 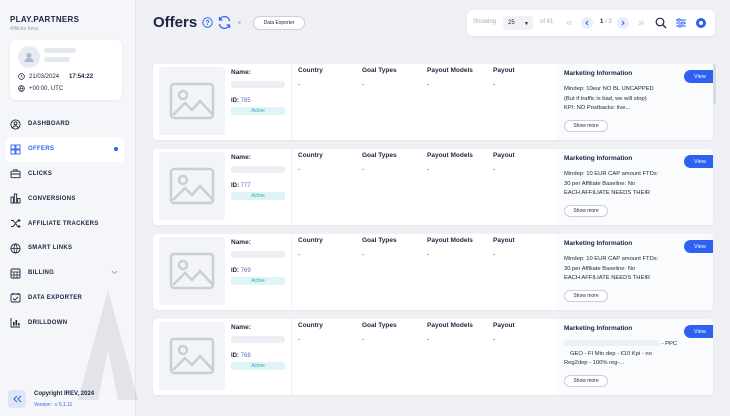 What do you see at coordinates (241, 271) in the screenshot?
I see `offer-id: ID: 769` at bounding box center [241, 271].